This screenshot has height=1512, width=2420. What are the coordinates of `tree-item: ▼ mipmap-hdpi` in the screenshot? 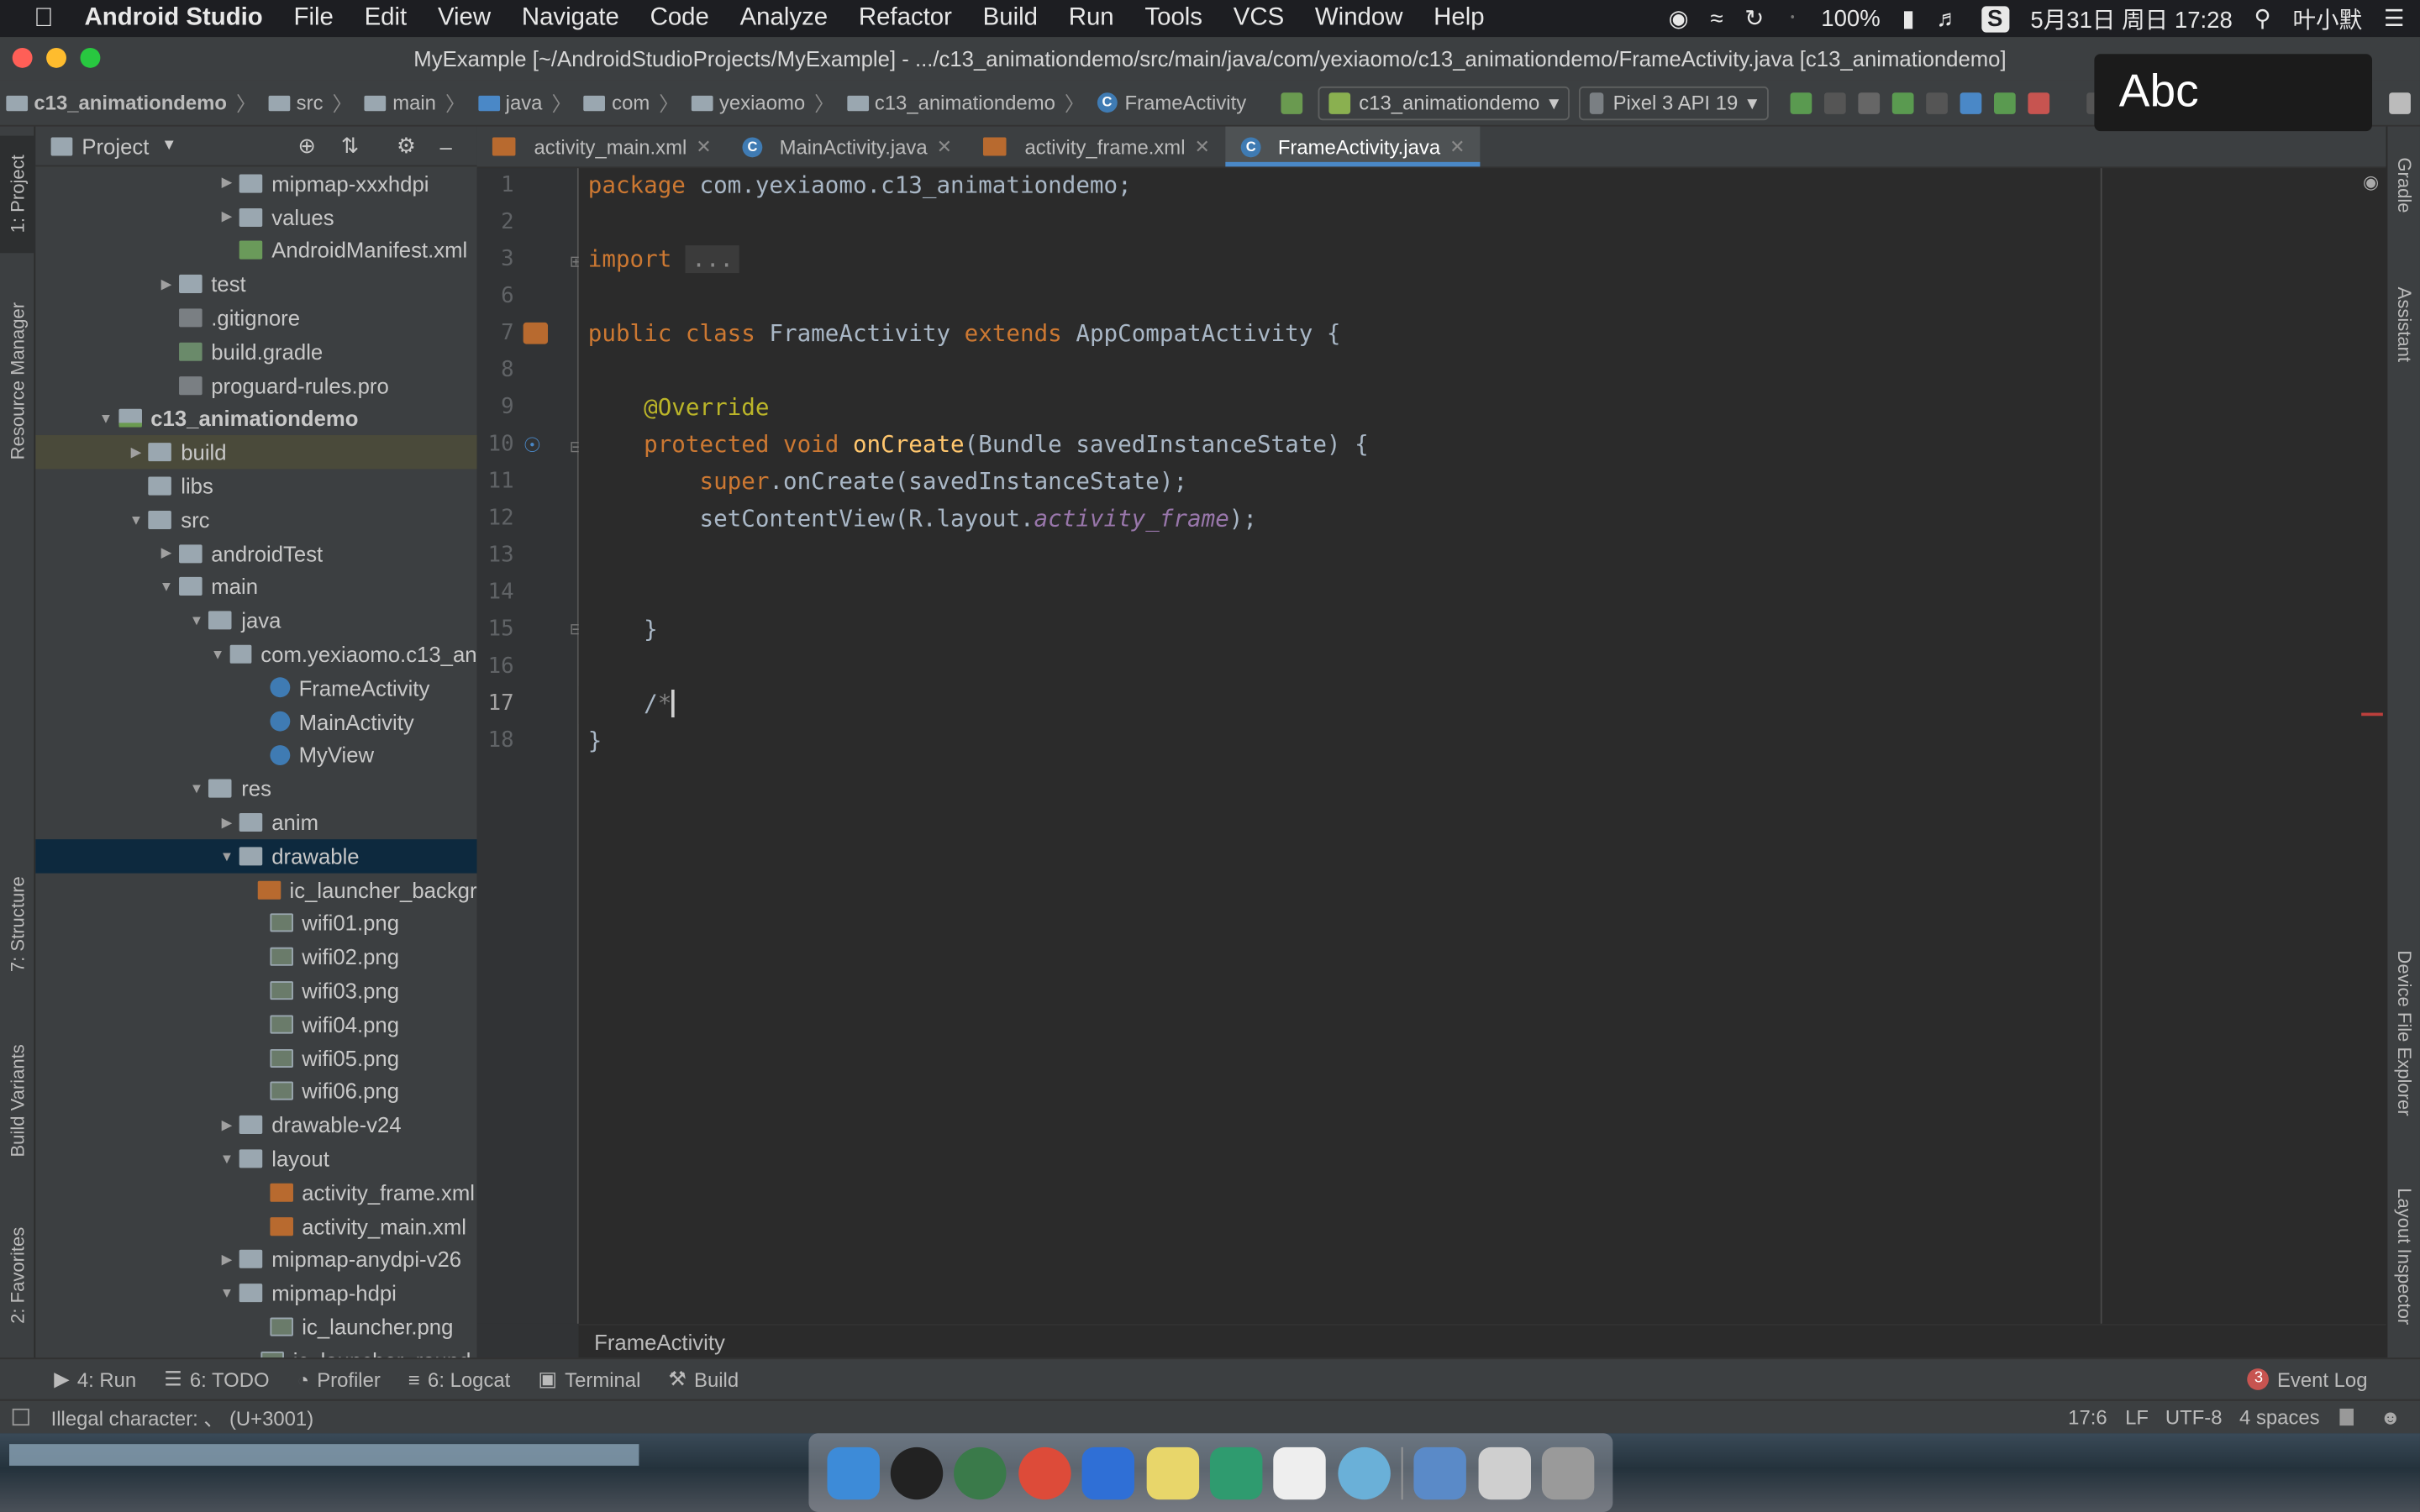 It's located at (255, 1293).